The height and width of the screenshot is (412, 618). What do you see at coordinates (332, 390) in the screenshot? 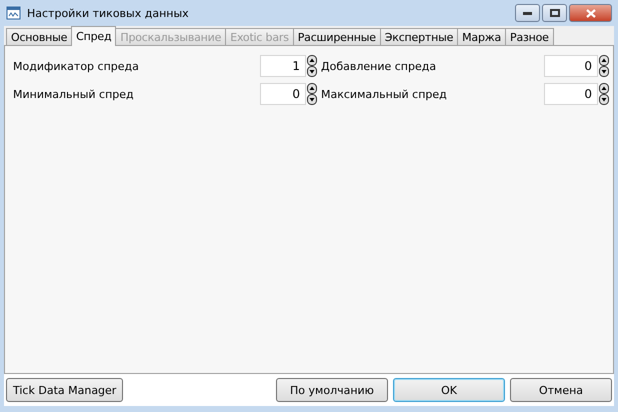
I see `dialog-button: По умолчанию` at bounding box center [332, 390].